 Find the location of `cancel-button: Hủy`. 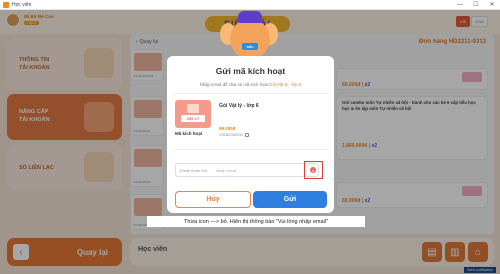

cancel-button: Hủy is located at coordinates (213, 199).